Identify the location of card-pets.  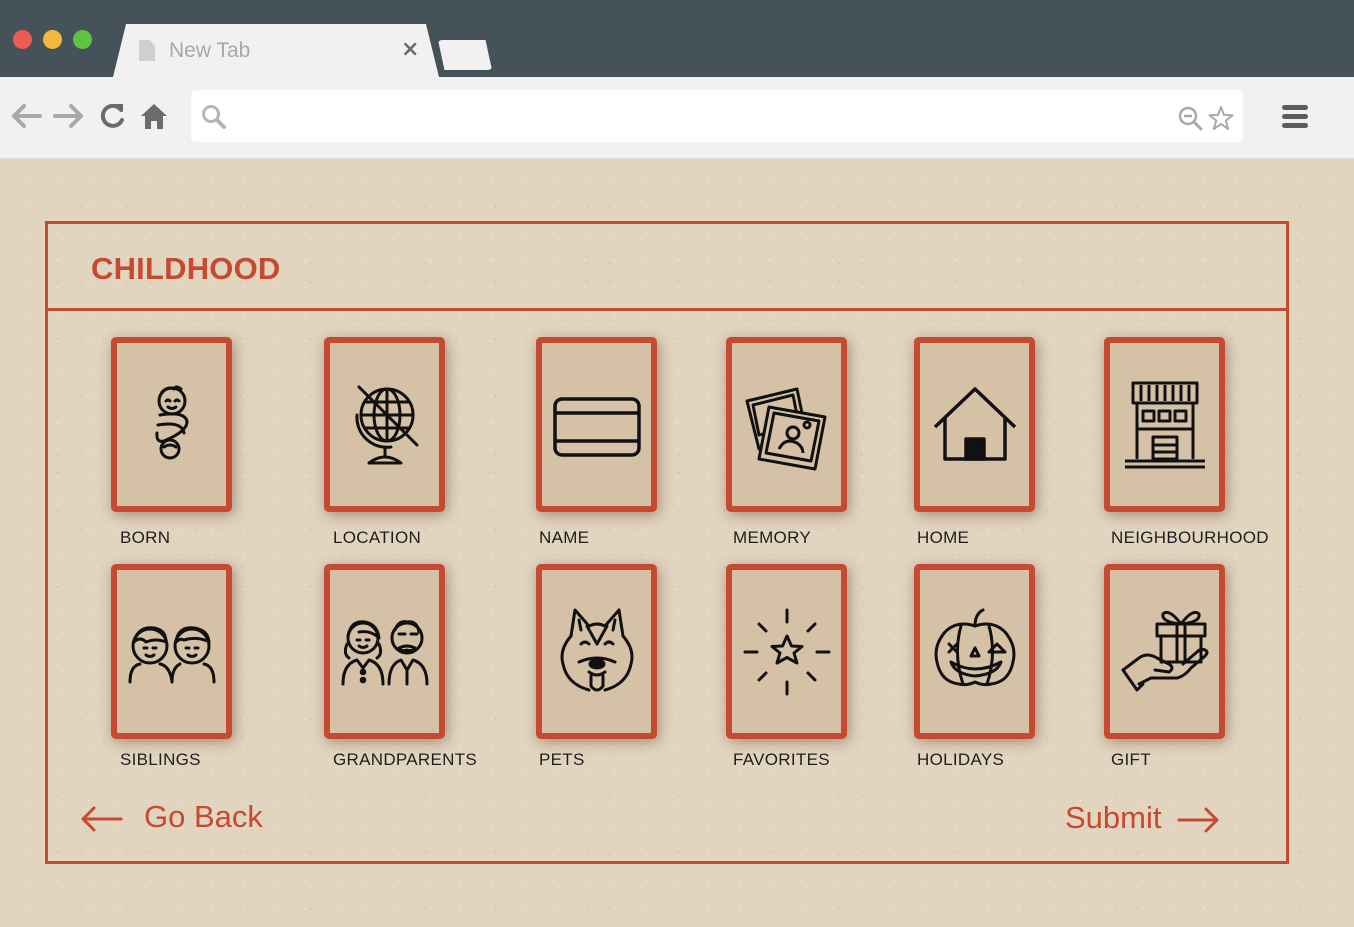
(596, 651).